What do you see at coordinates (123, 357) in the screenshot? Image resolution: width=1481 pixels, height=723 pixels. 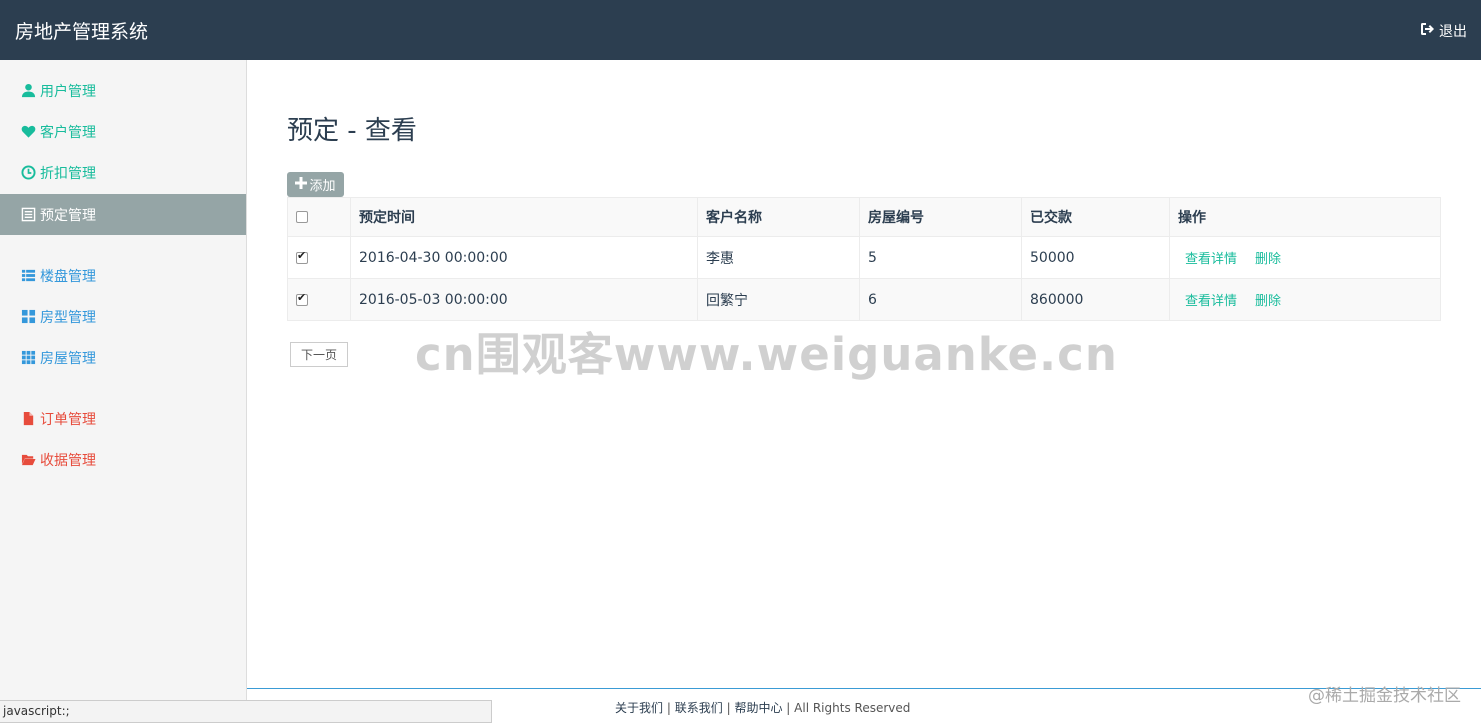 I see `sidebar-item-houses: 房屋管理` at bounding box center [123, 357].